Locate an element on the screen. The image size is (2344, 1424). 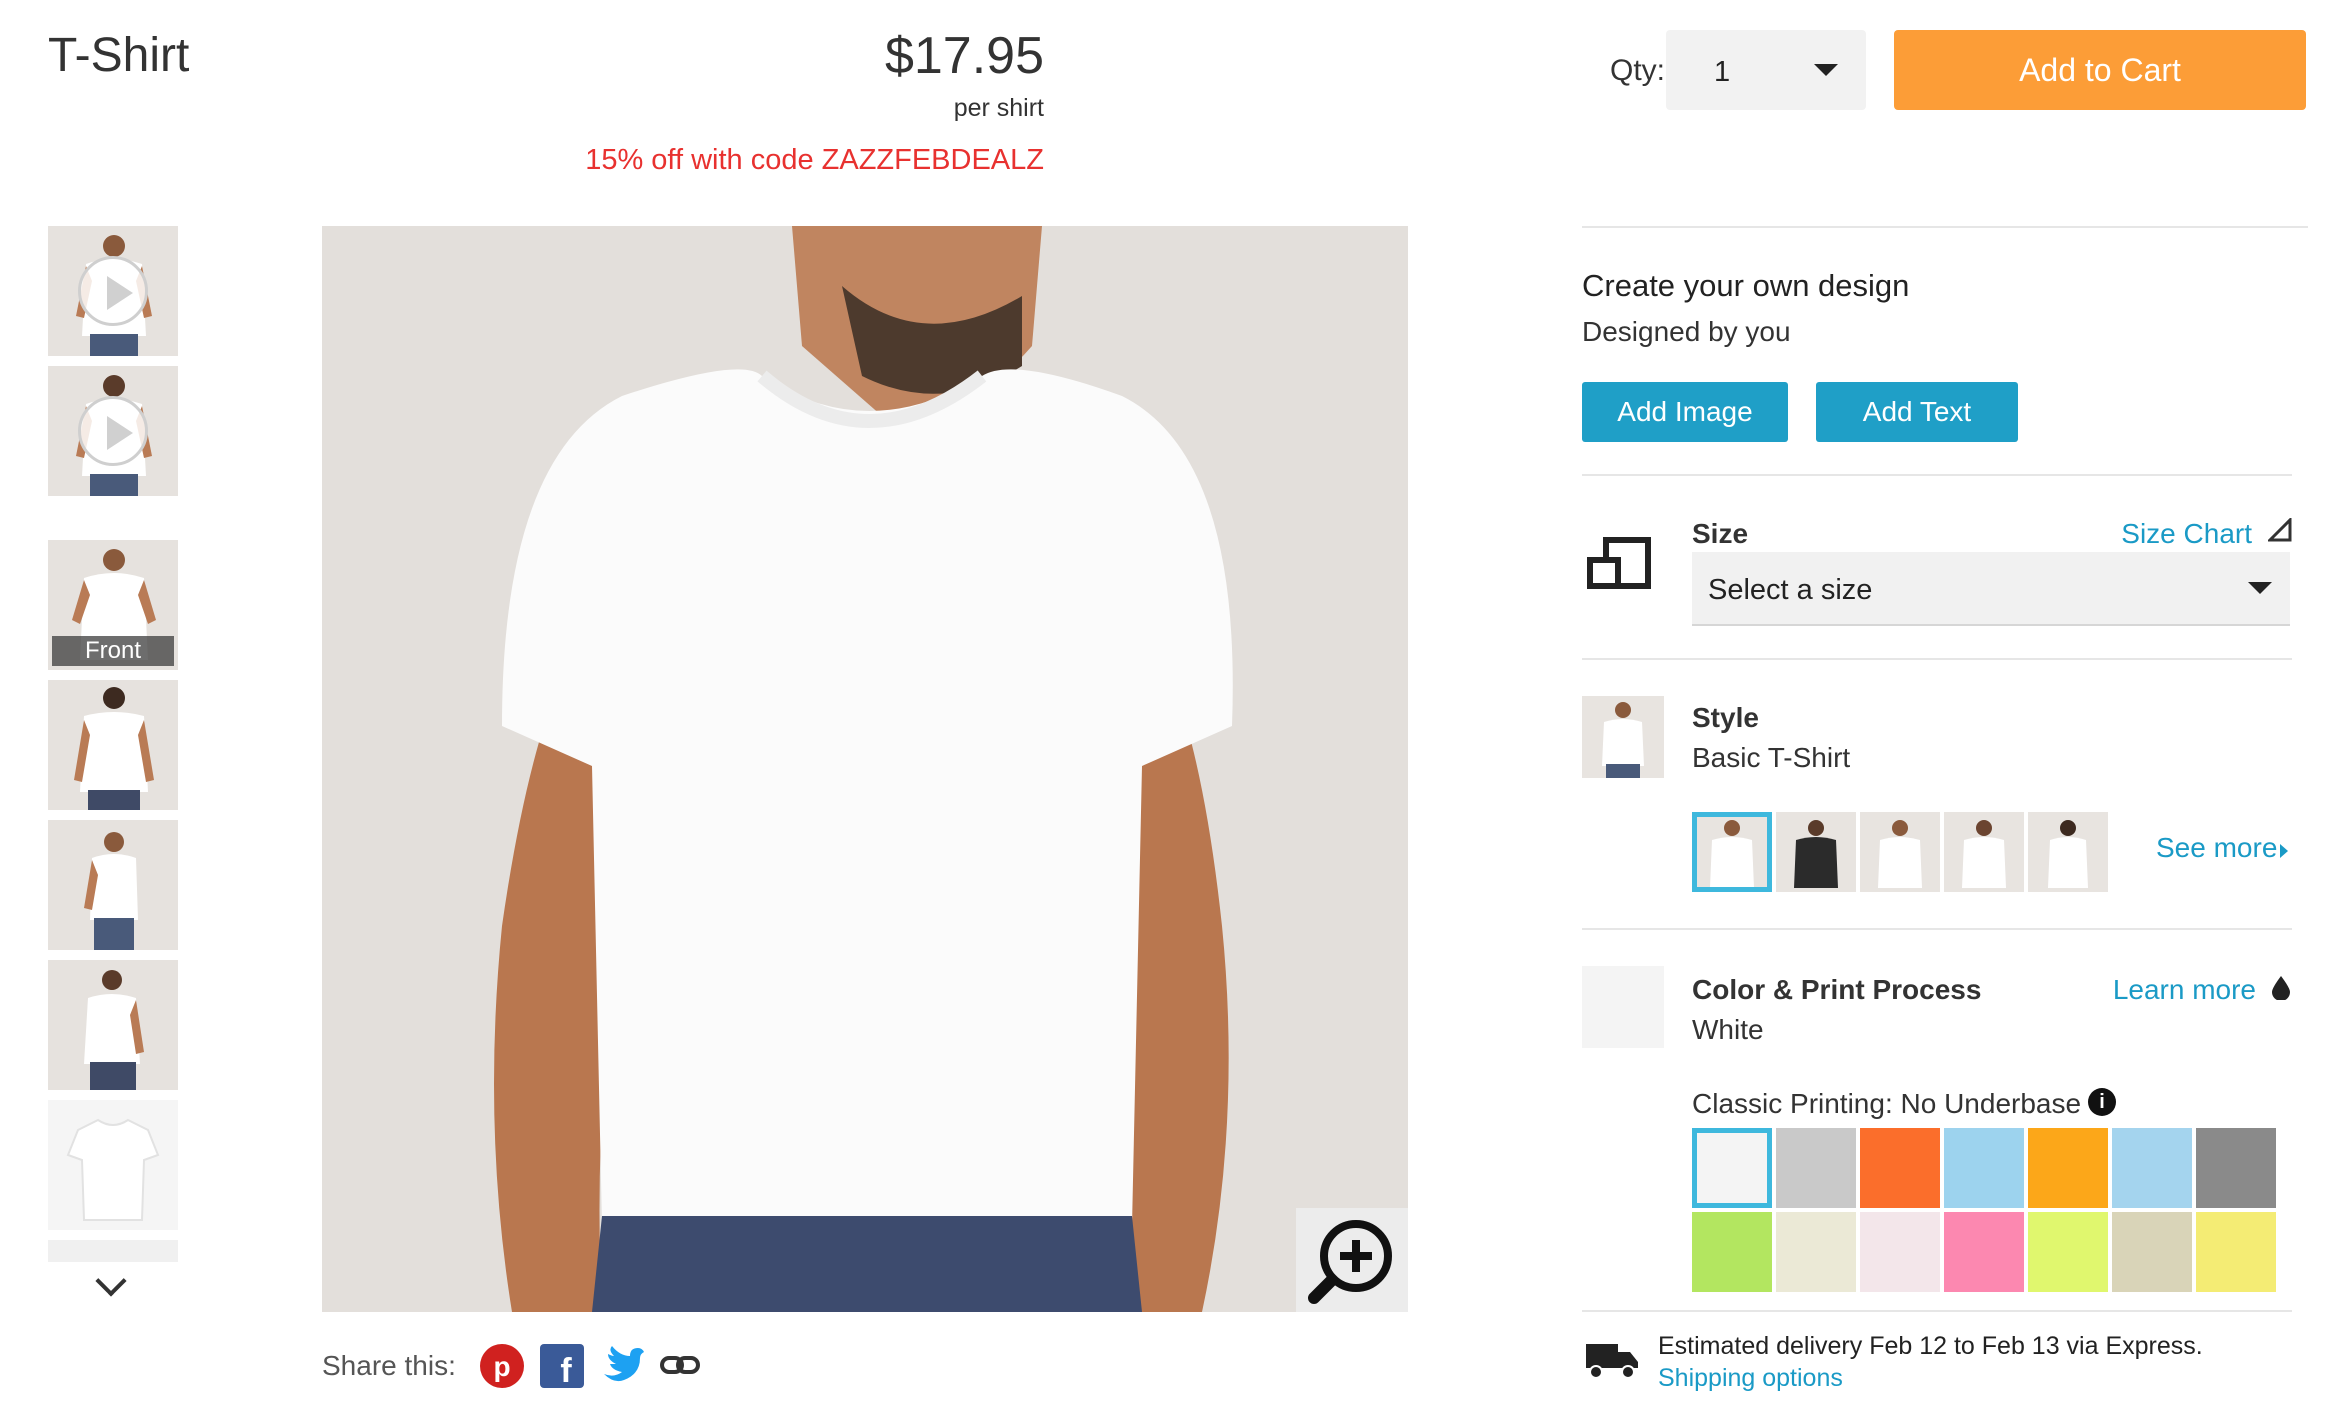
add-image-button: Add Image is located at coordinates (1685, 412).